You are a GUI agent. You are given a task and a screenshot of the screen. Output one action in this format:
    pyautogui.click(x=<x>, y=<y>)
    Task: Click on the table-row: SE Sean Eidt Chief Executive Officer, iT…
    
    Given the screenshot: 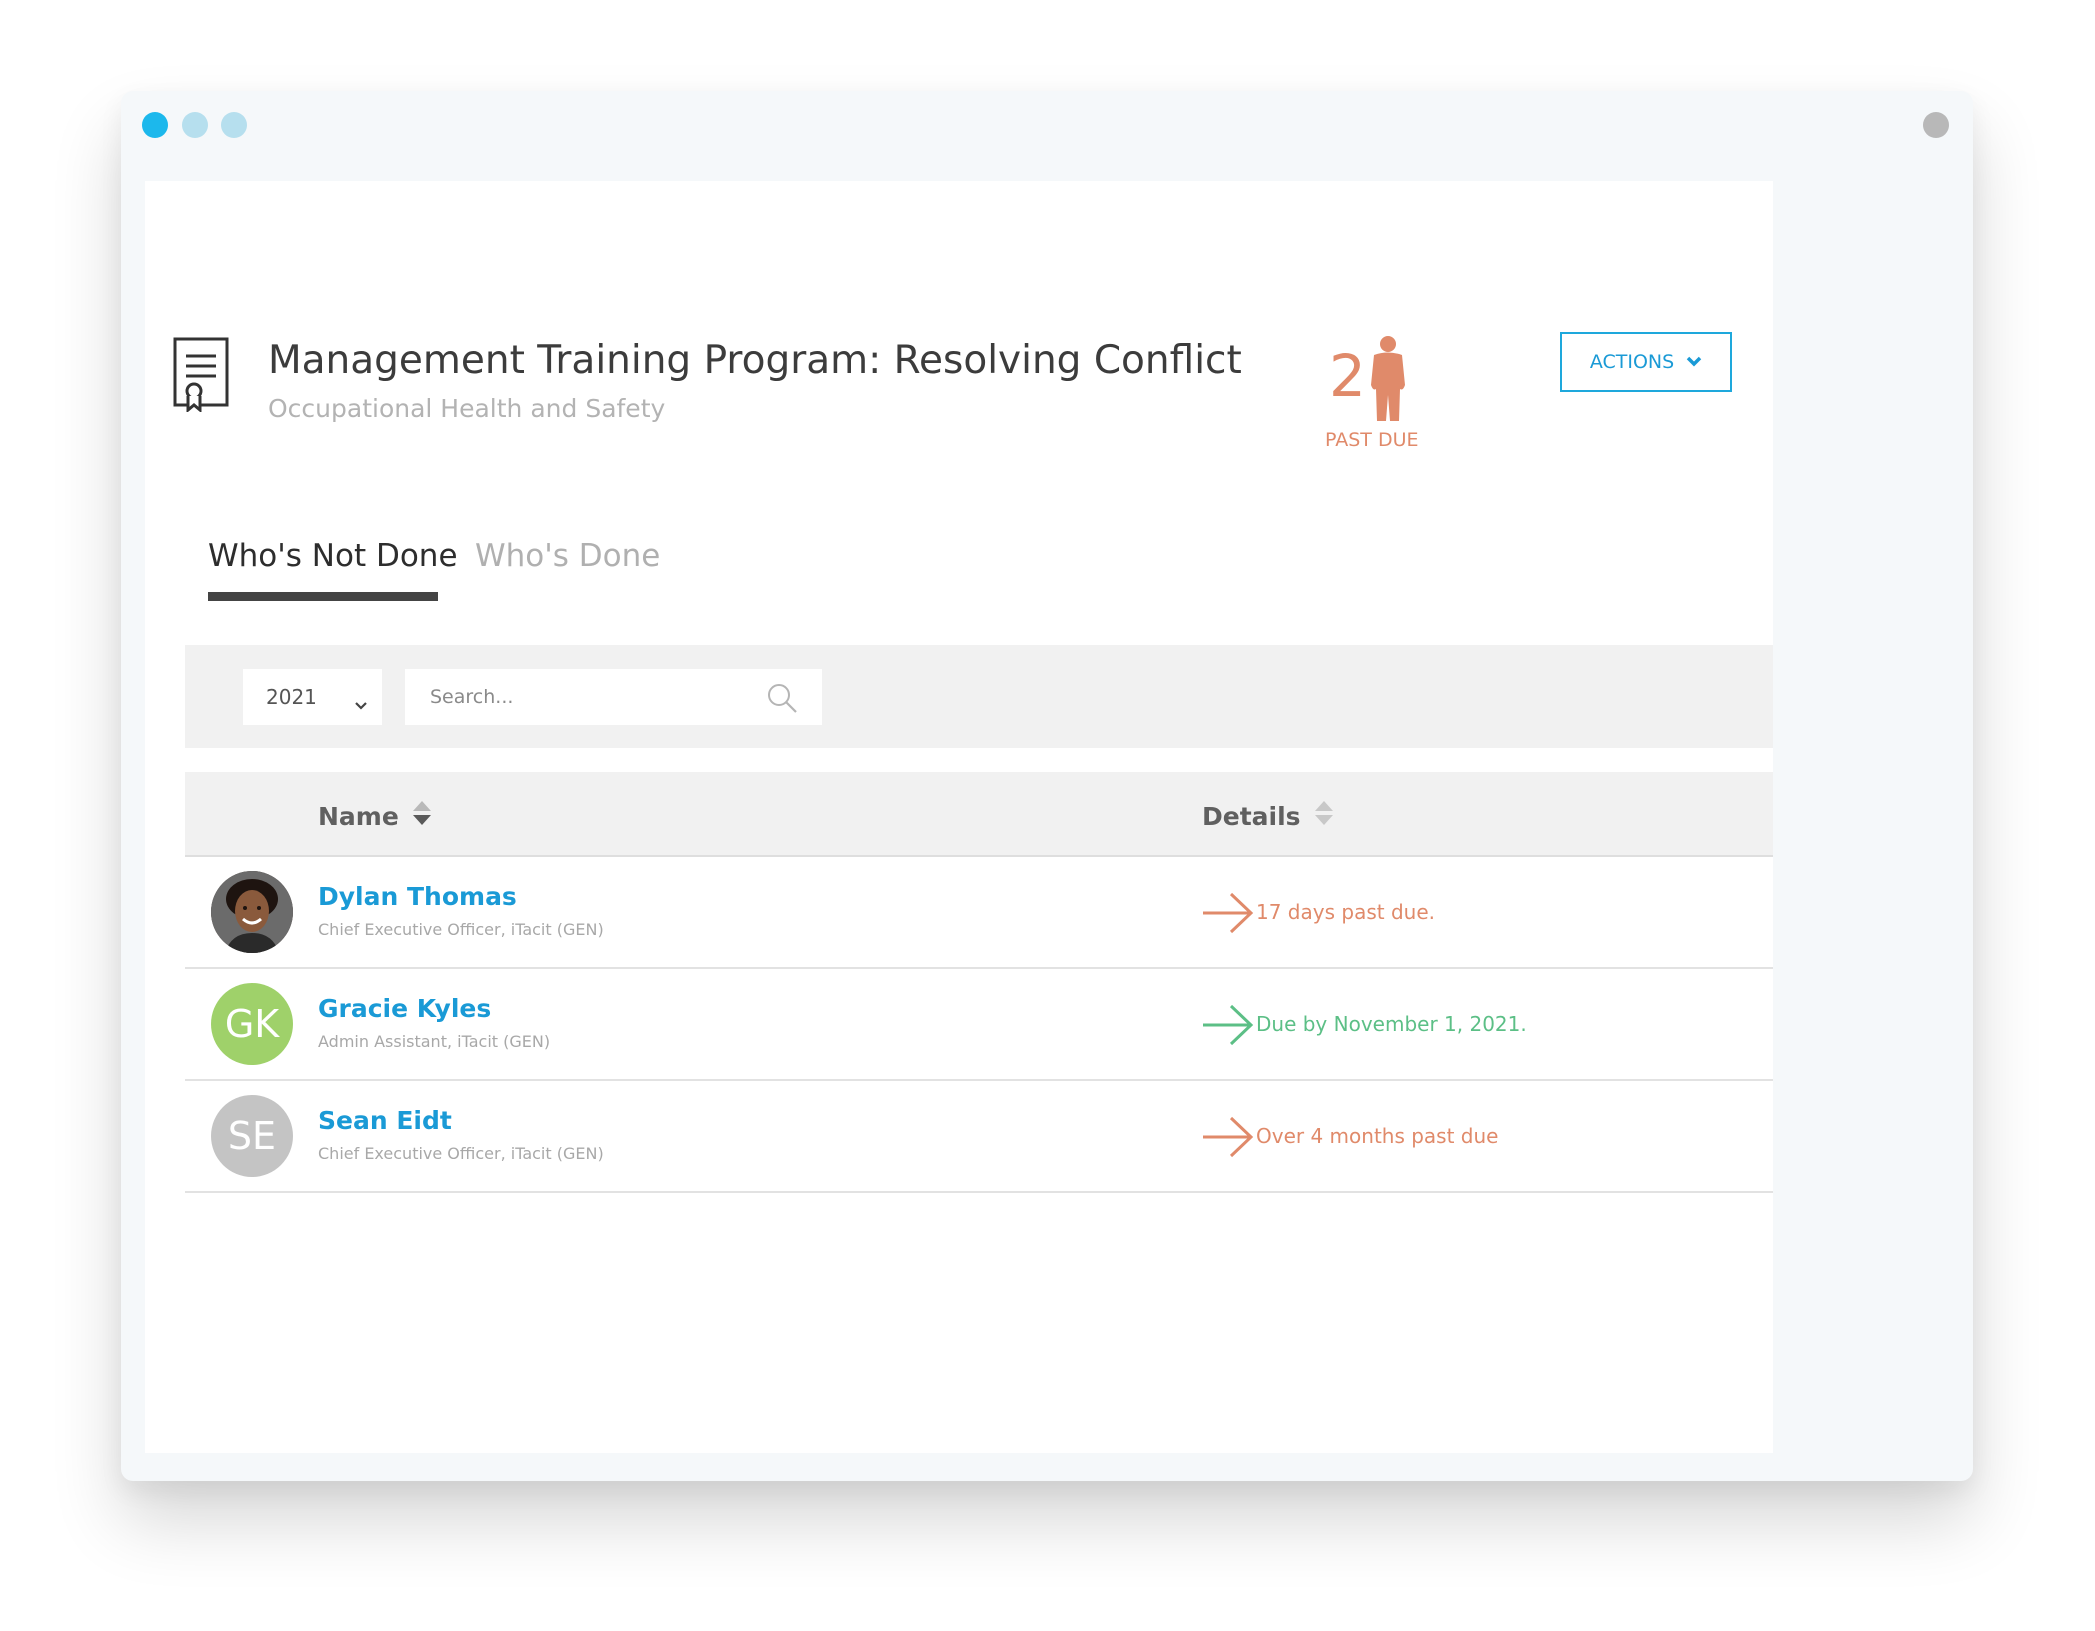 What is the action you would take?
    pyautogui.click(x=979, y=1137)
    